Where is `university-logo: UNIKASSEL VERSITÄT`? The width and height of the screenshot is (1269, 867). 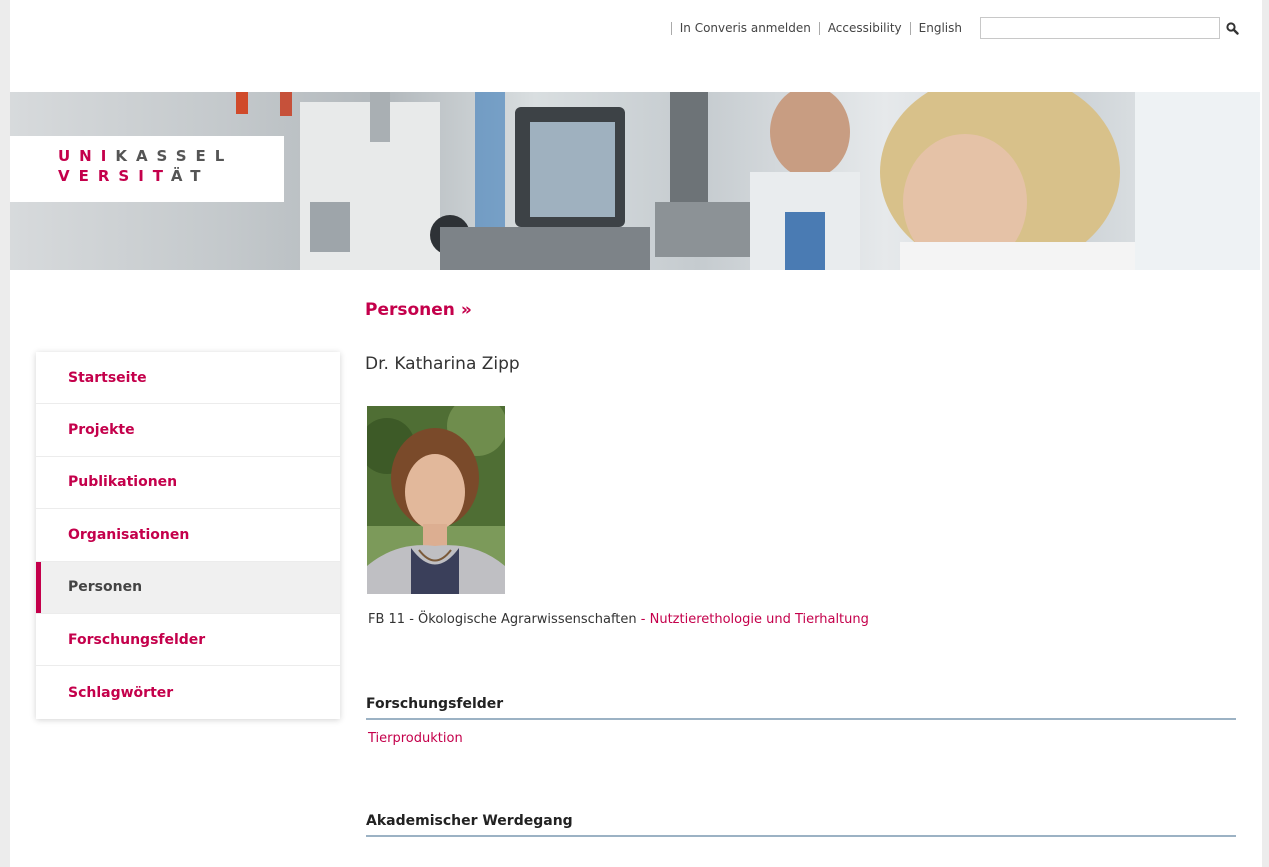
university-logo: UNIKASSEL VERSITÄT is located at coordinates (147, 169).